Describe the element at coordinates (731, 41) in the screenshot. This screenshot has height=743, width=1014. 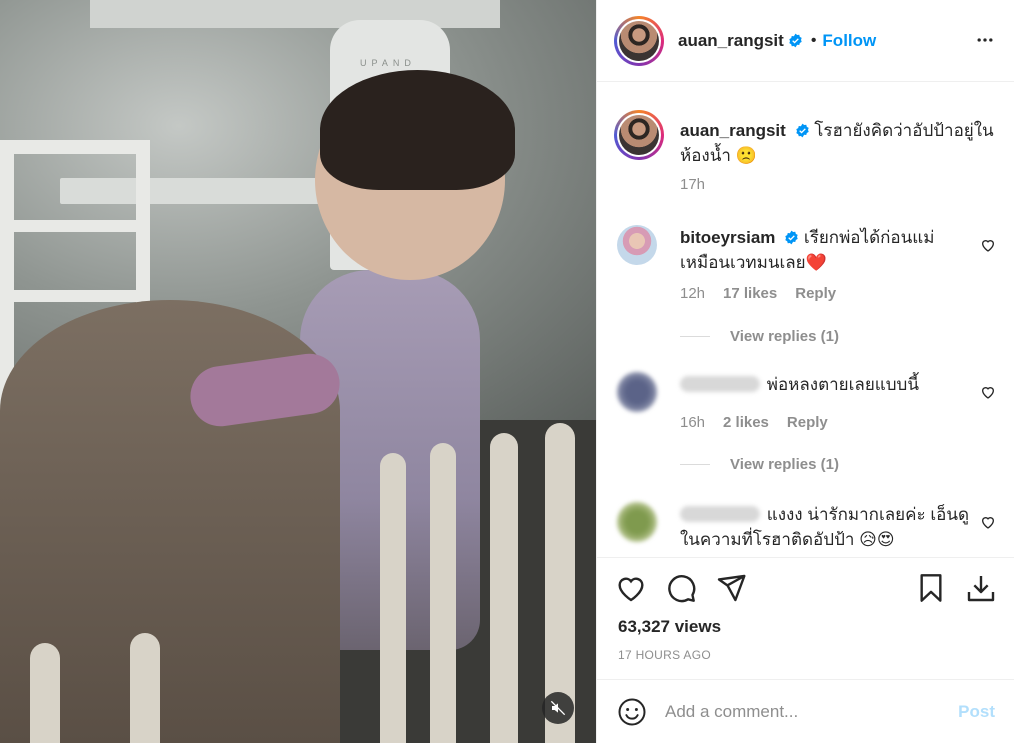
I see `header-username: auan_rangsit` at that location.